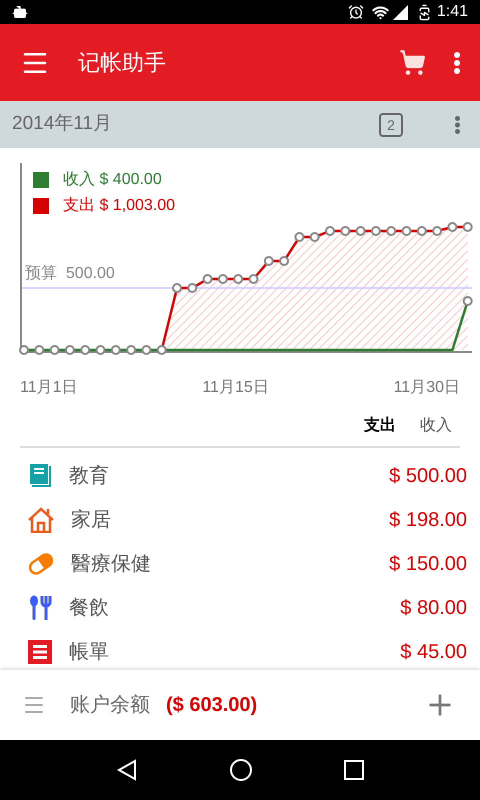 Image resolution: width=480 pixels, height=800 pixels. What do you see at coordinates (428, 520) in the screenshot?
I see `category-amount: $ 198.00` at bounding box center [428, 520].